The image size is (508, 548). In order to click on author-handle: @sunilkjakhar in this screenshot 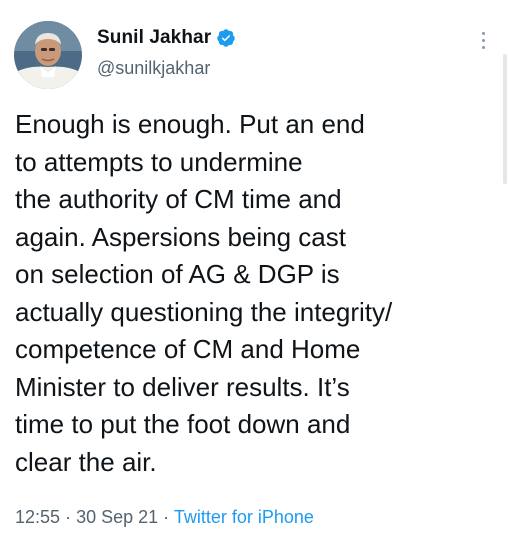, I will do `click(153, 68)`.